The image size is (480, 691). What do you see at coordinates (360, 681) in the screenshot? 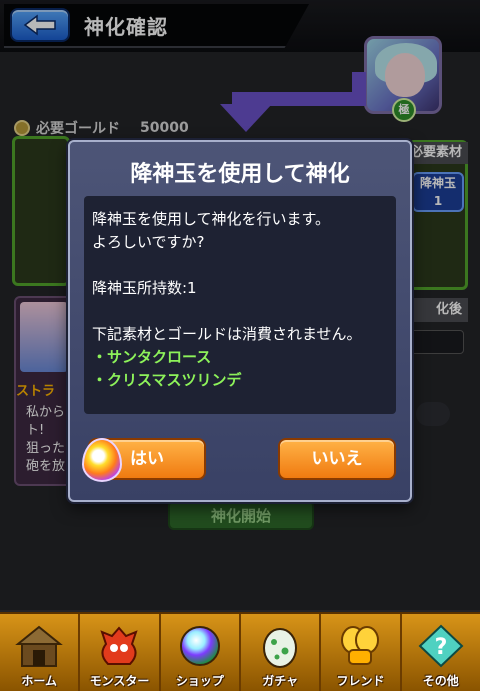
I see `nav-label-friend: フレンド` at bounding box center [360, 681].